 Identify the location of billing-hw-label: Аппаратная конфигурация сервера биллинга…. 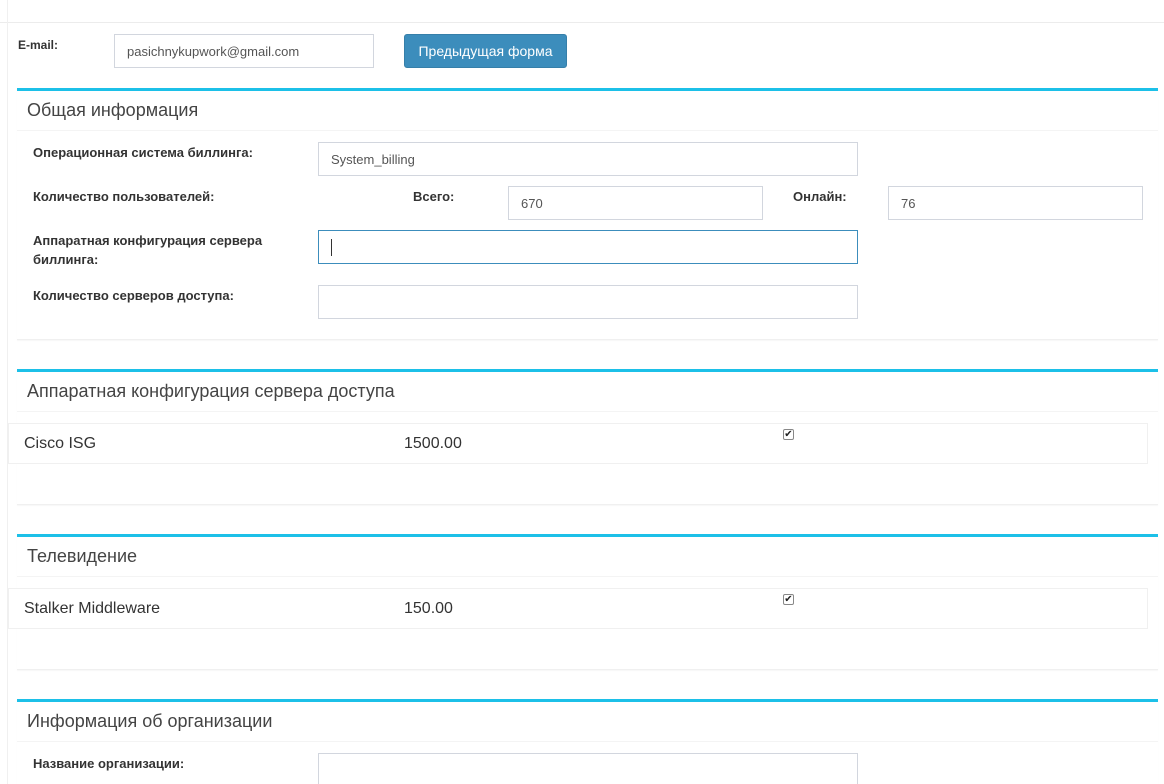
(147, 250).